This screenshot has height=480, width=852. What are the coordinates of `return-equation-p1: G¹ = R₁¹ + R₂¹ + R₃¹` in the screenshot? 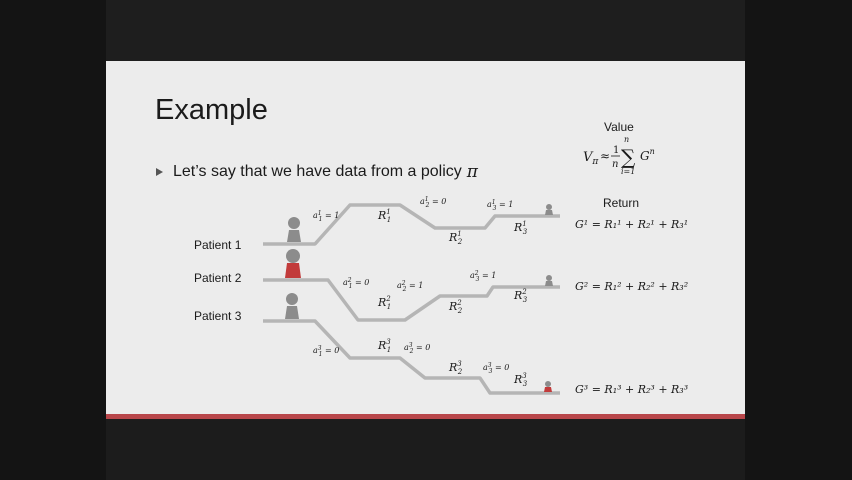 It's located at (631, 224).